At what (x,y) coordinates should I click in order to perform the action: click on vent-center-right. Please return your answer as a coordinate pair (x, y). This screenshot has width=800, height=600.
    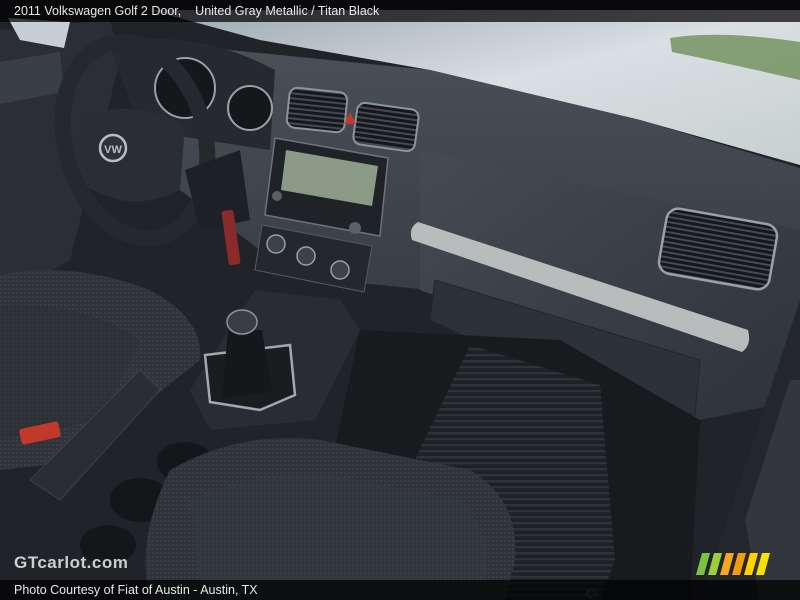
    Looking at the image, I should click on (386, 127).